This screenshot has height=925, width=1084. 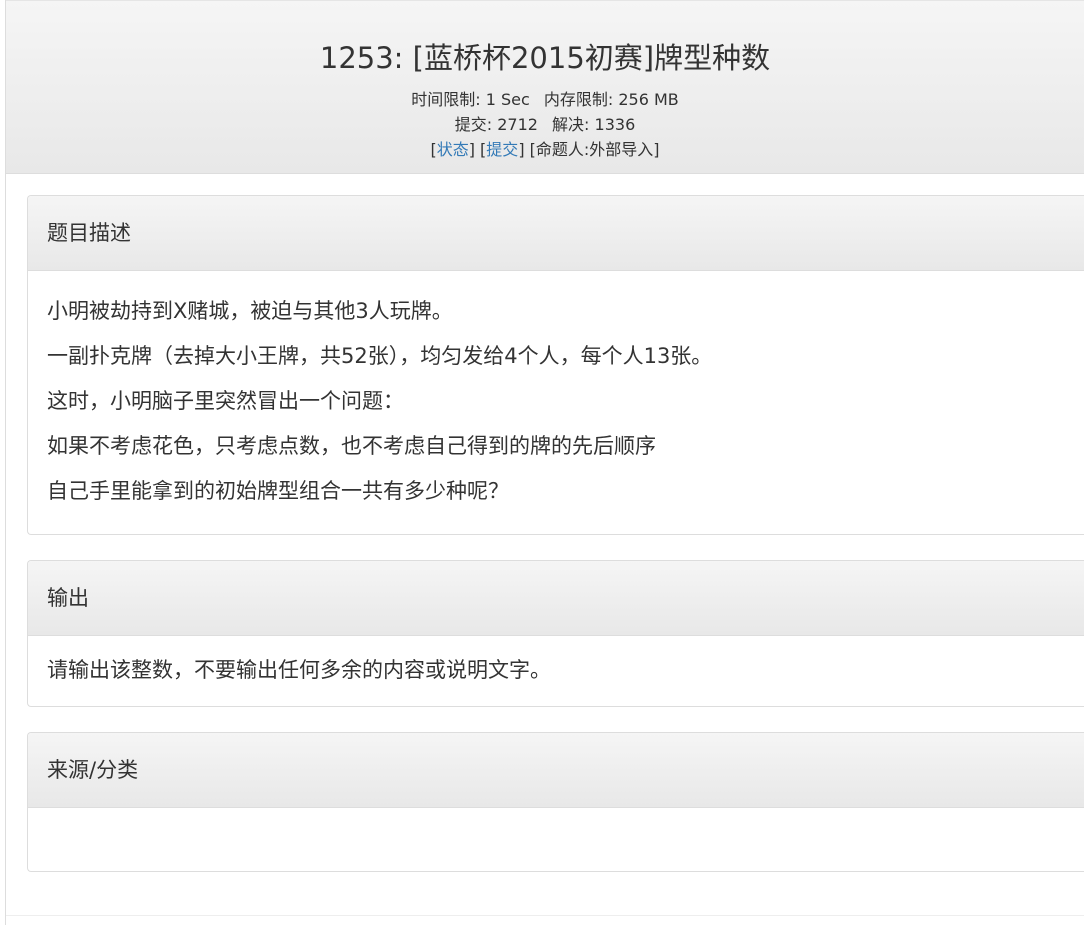 I want to click on solved-count-label: 解决:, so click(x=571, y=124).